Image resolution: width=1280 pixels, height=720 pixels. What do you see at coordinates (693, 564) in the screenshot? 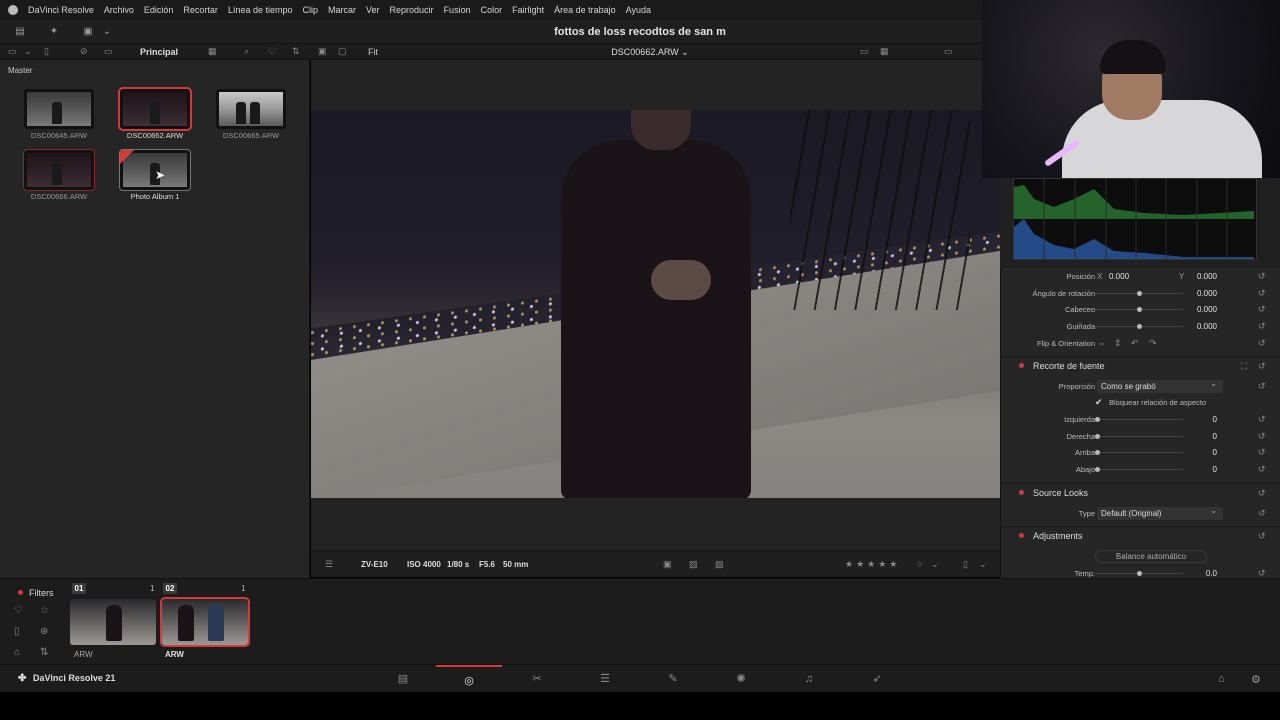
I see `image-icon: ▨` at bounding box center [693, 564].